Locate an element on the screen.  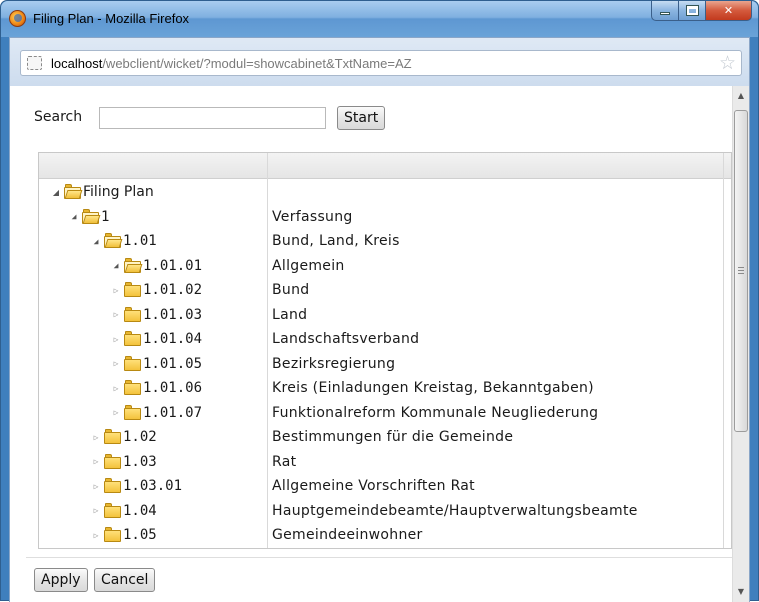
tree-node: ▷ 1.05 is located at coordinates (124, 535).